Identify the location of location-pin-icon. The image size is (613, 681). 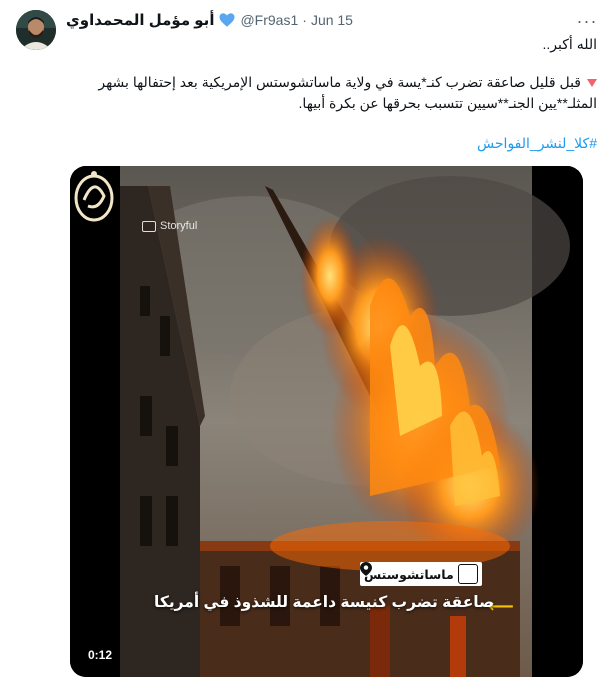
(419, 573).